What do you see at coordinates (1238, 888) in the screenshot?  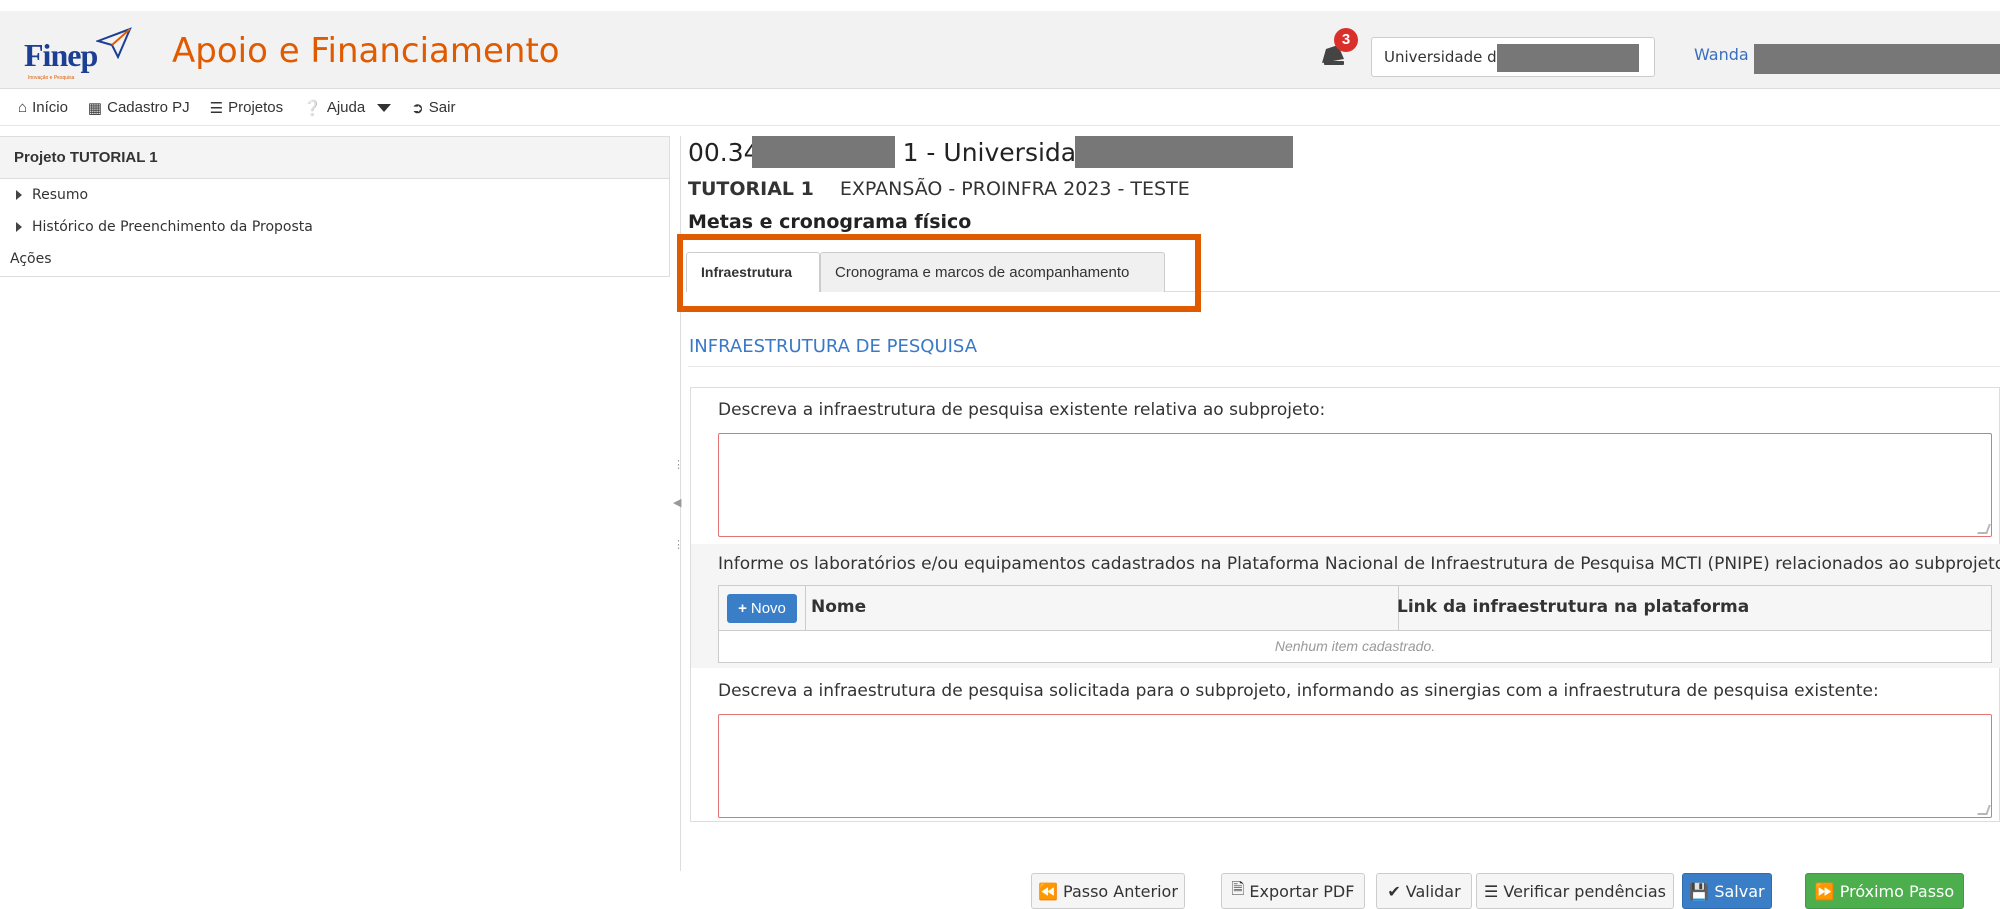 I see `pdf-icon: 🗎` at bounding box center [1238, 888].